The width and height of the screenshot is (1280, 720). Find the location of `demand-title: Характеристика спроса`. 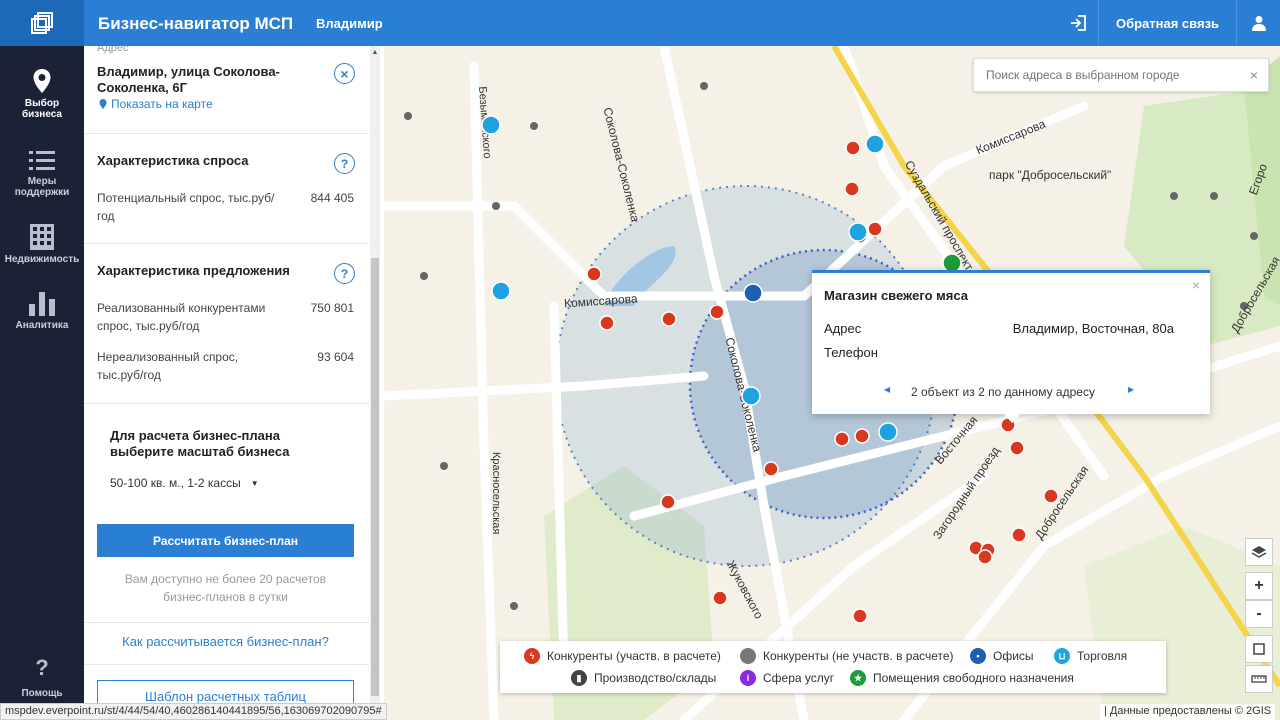

demand-title: Характеристика спроса is located at coordinates (173, 160).